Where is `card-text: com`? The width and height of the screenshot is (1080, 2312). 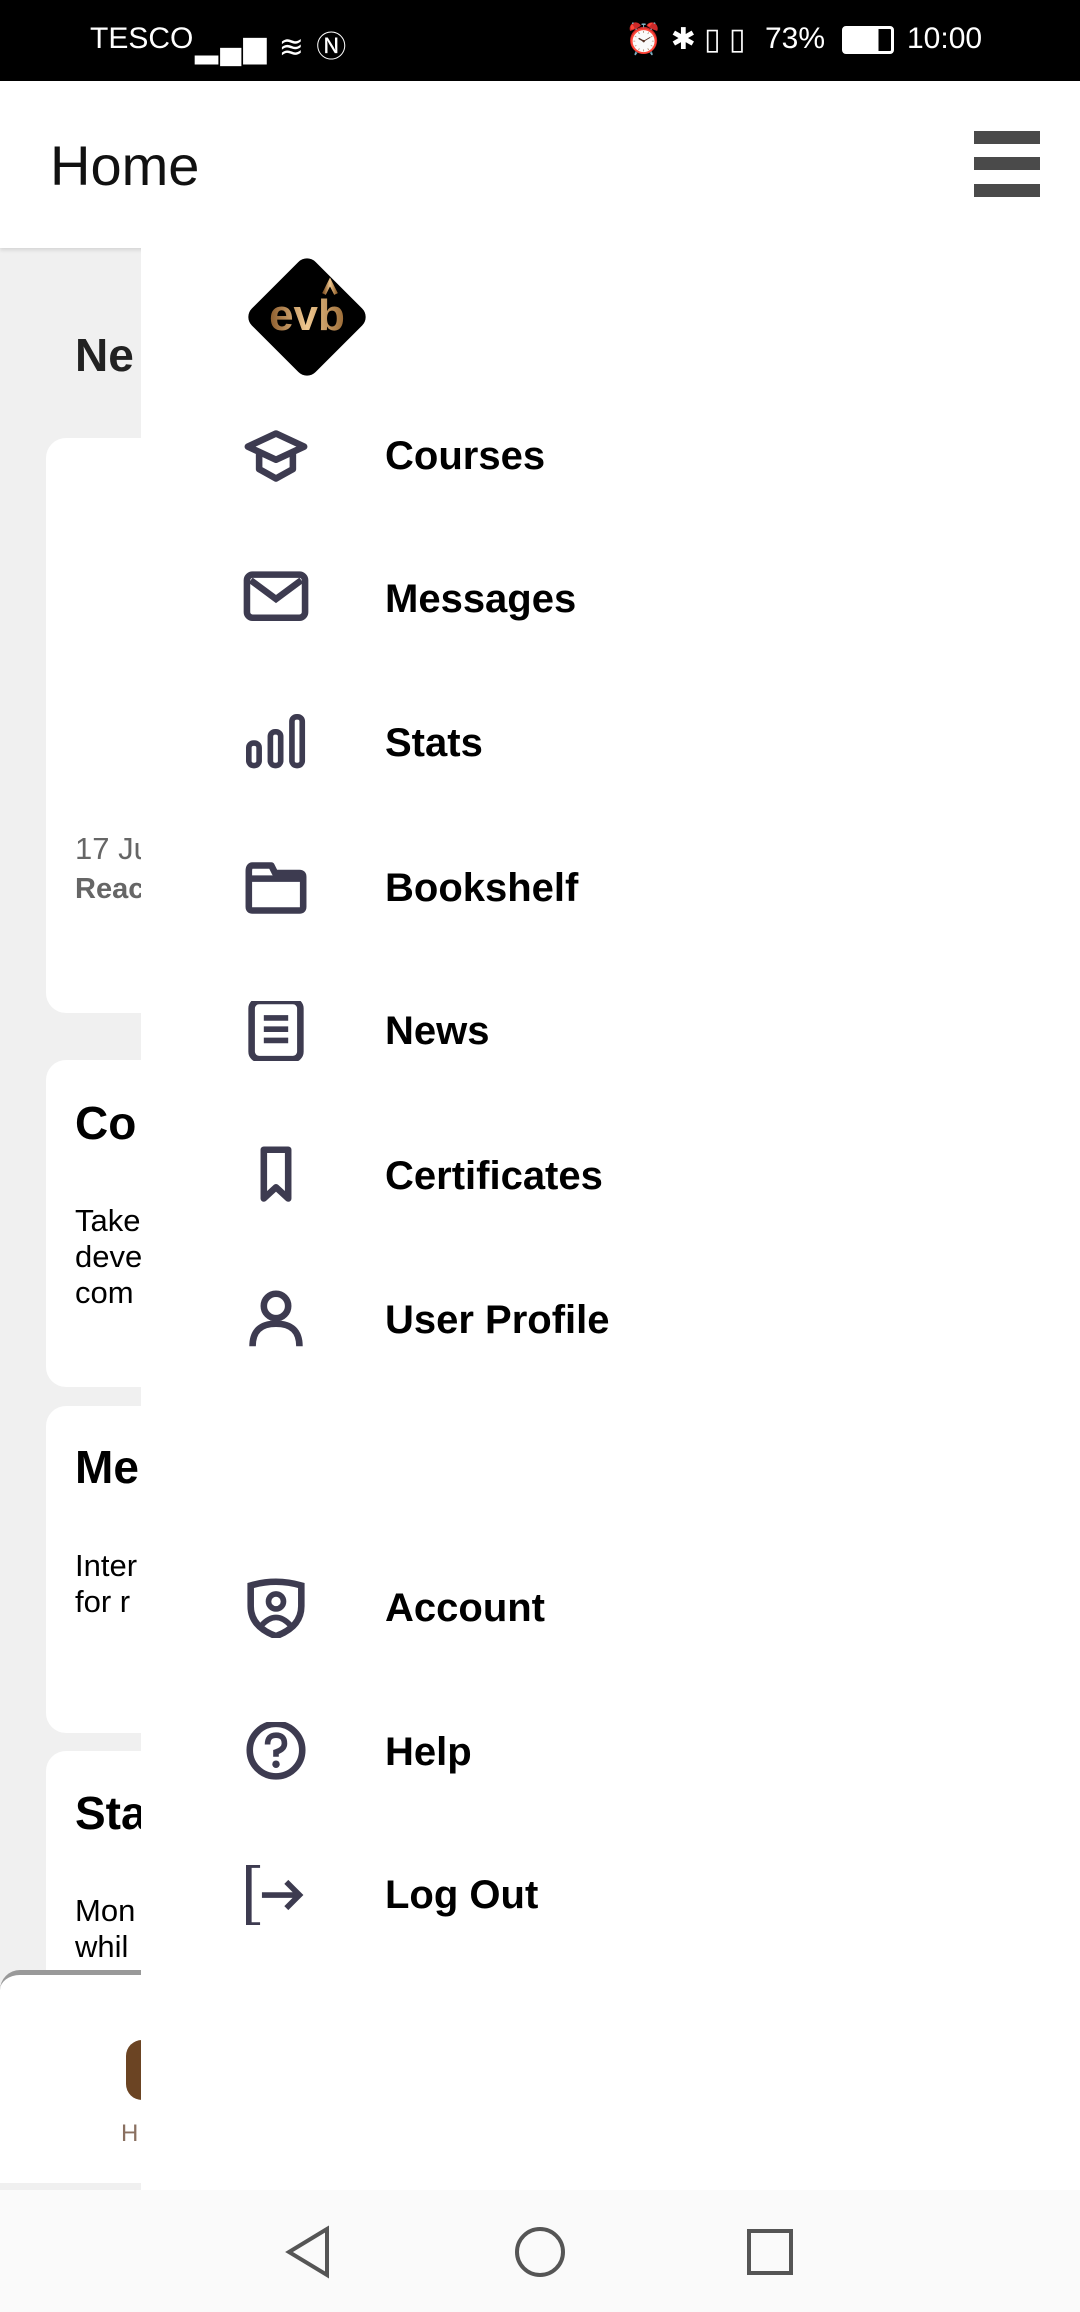
card-text: com is located at coordinates (104, 1292).